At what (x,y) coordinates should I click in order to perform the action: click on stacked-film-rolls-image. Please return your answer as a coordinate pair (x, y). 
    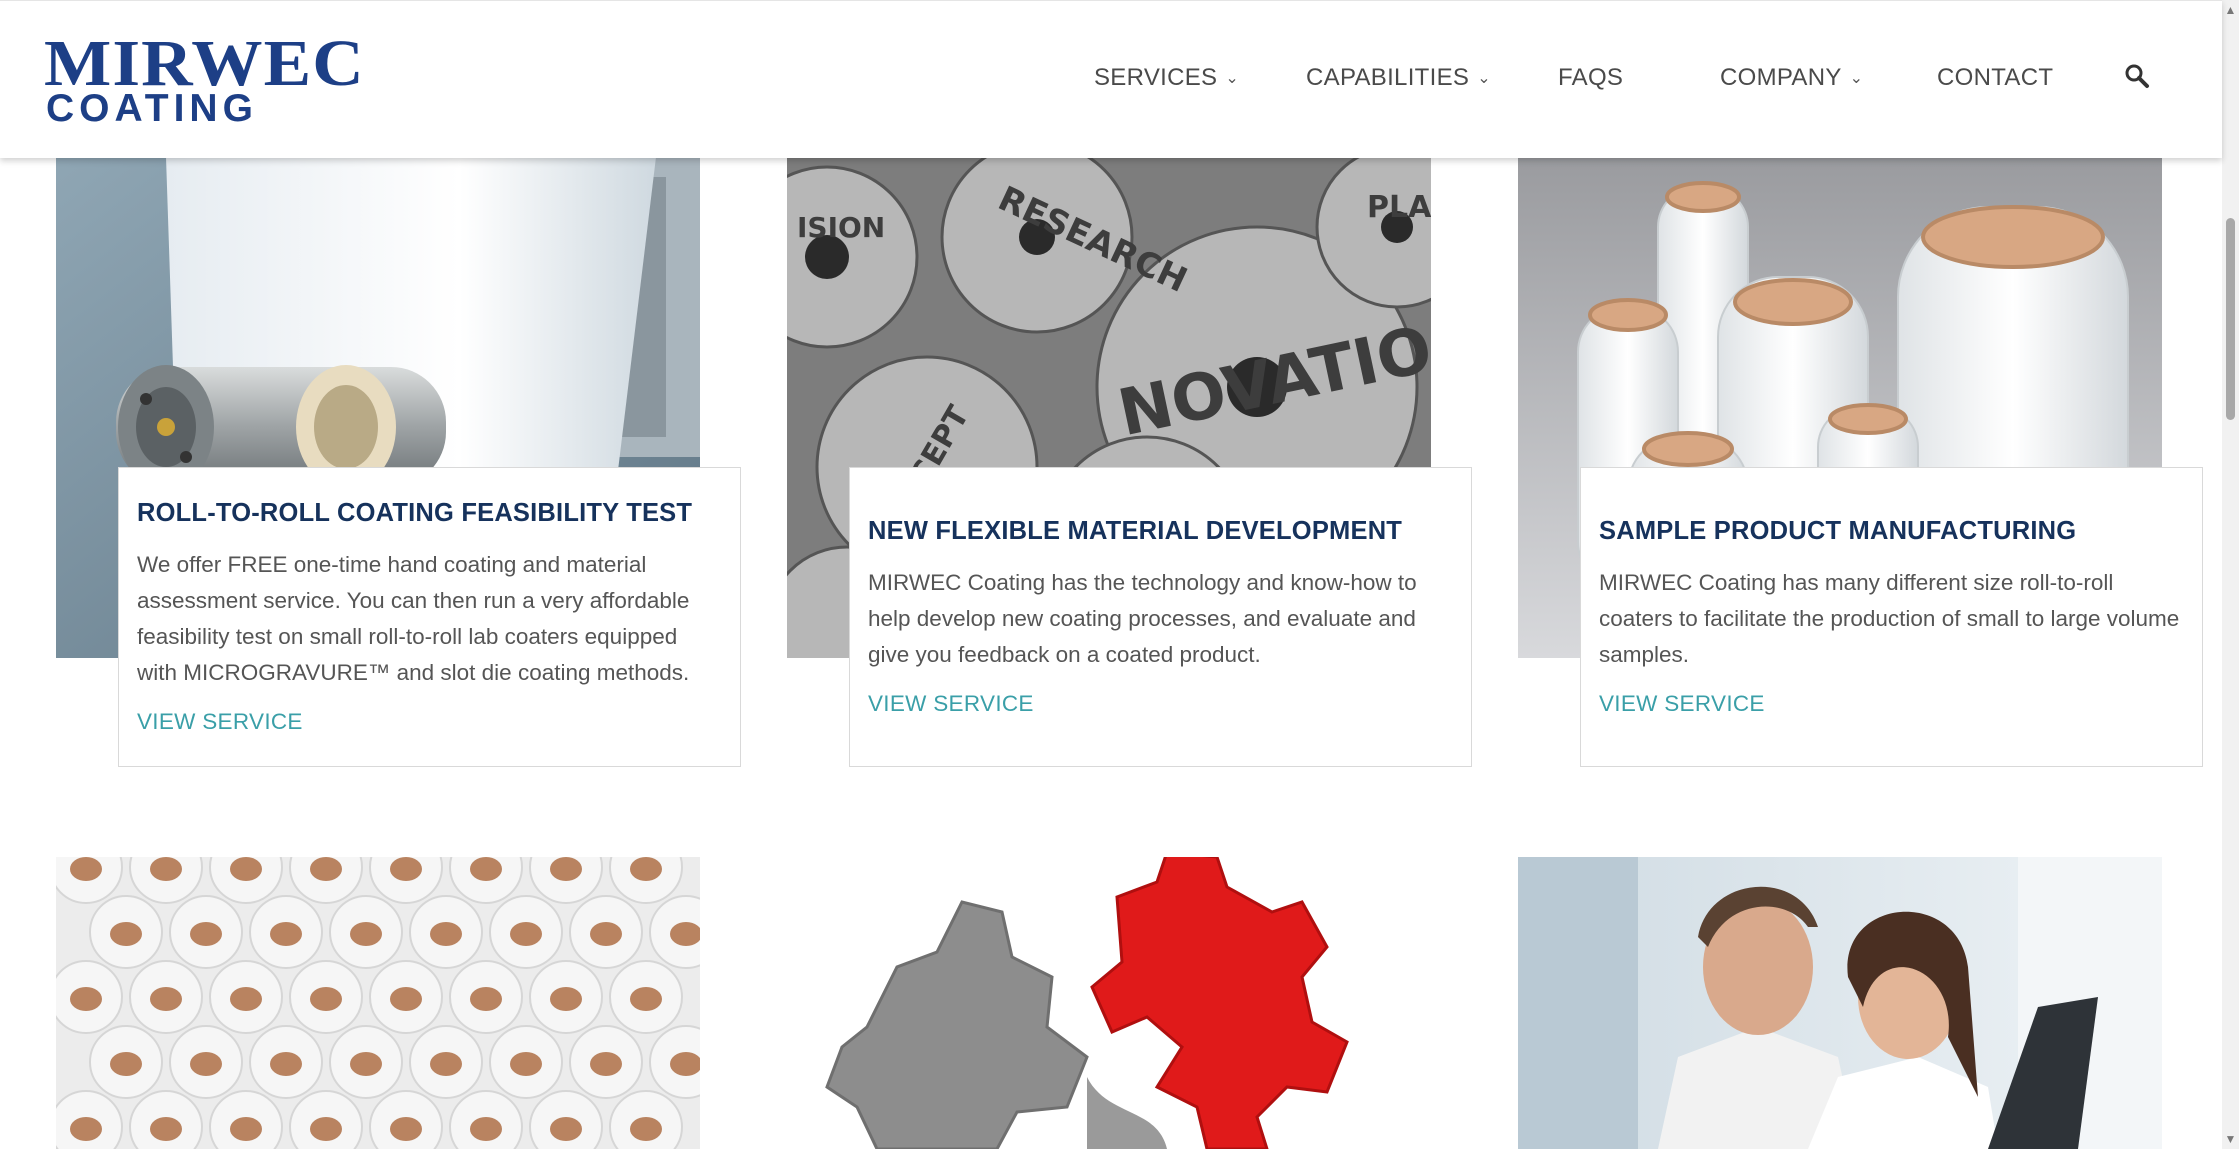
    Looking at the image, I should click on (378, 1003).